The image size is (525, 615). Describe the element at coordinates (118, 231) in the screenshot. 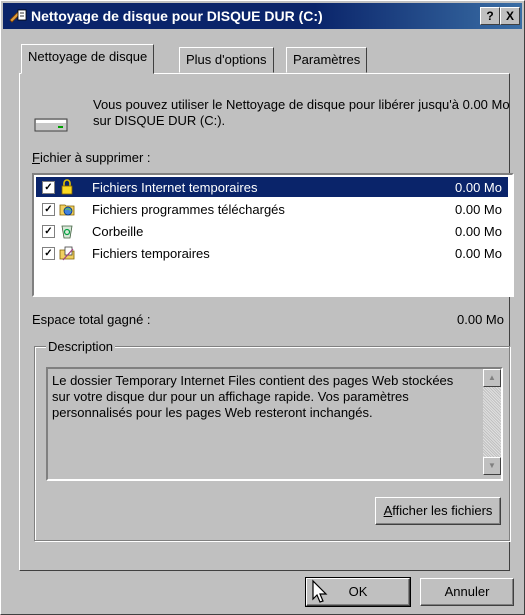

I see `file-name: Corbeille` at that location.